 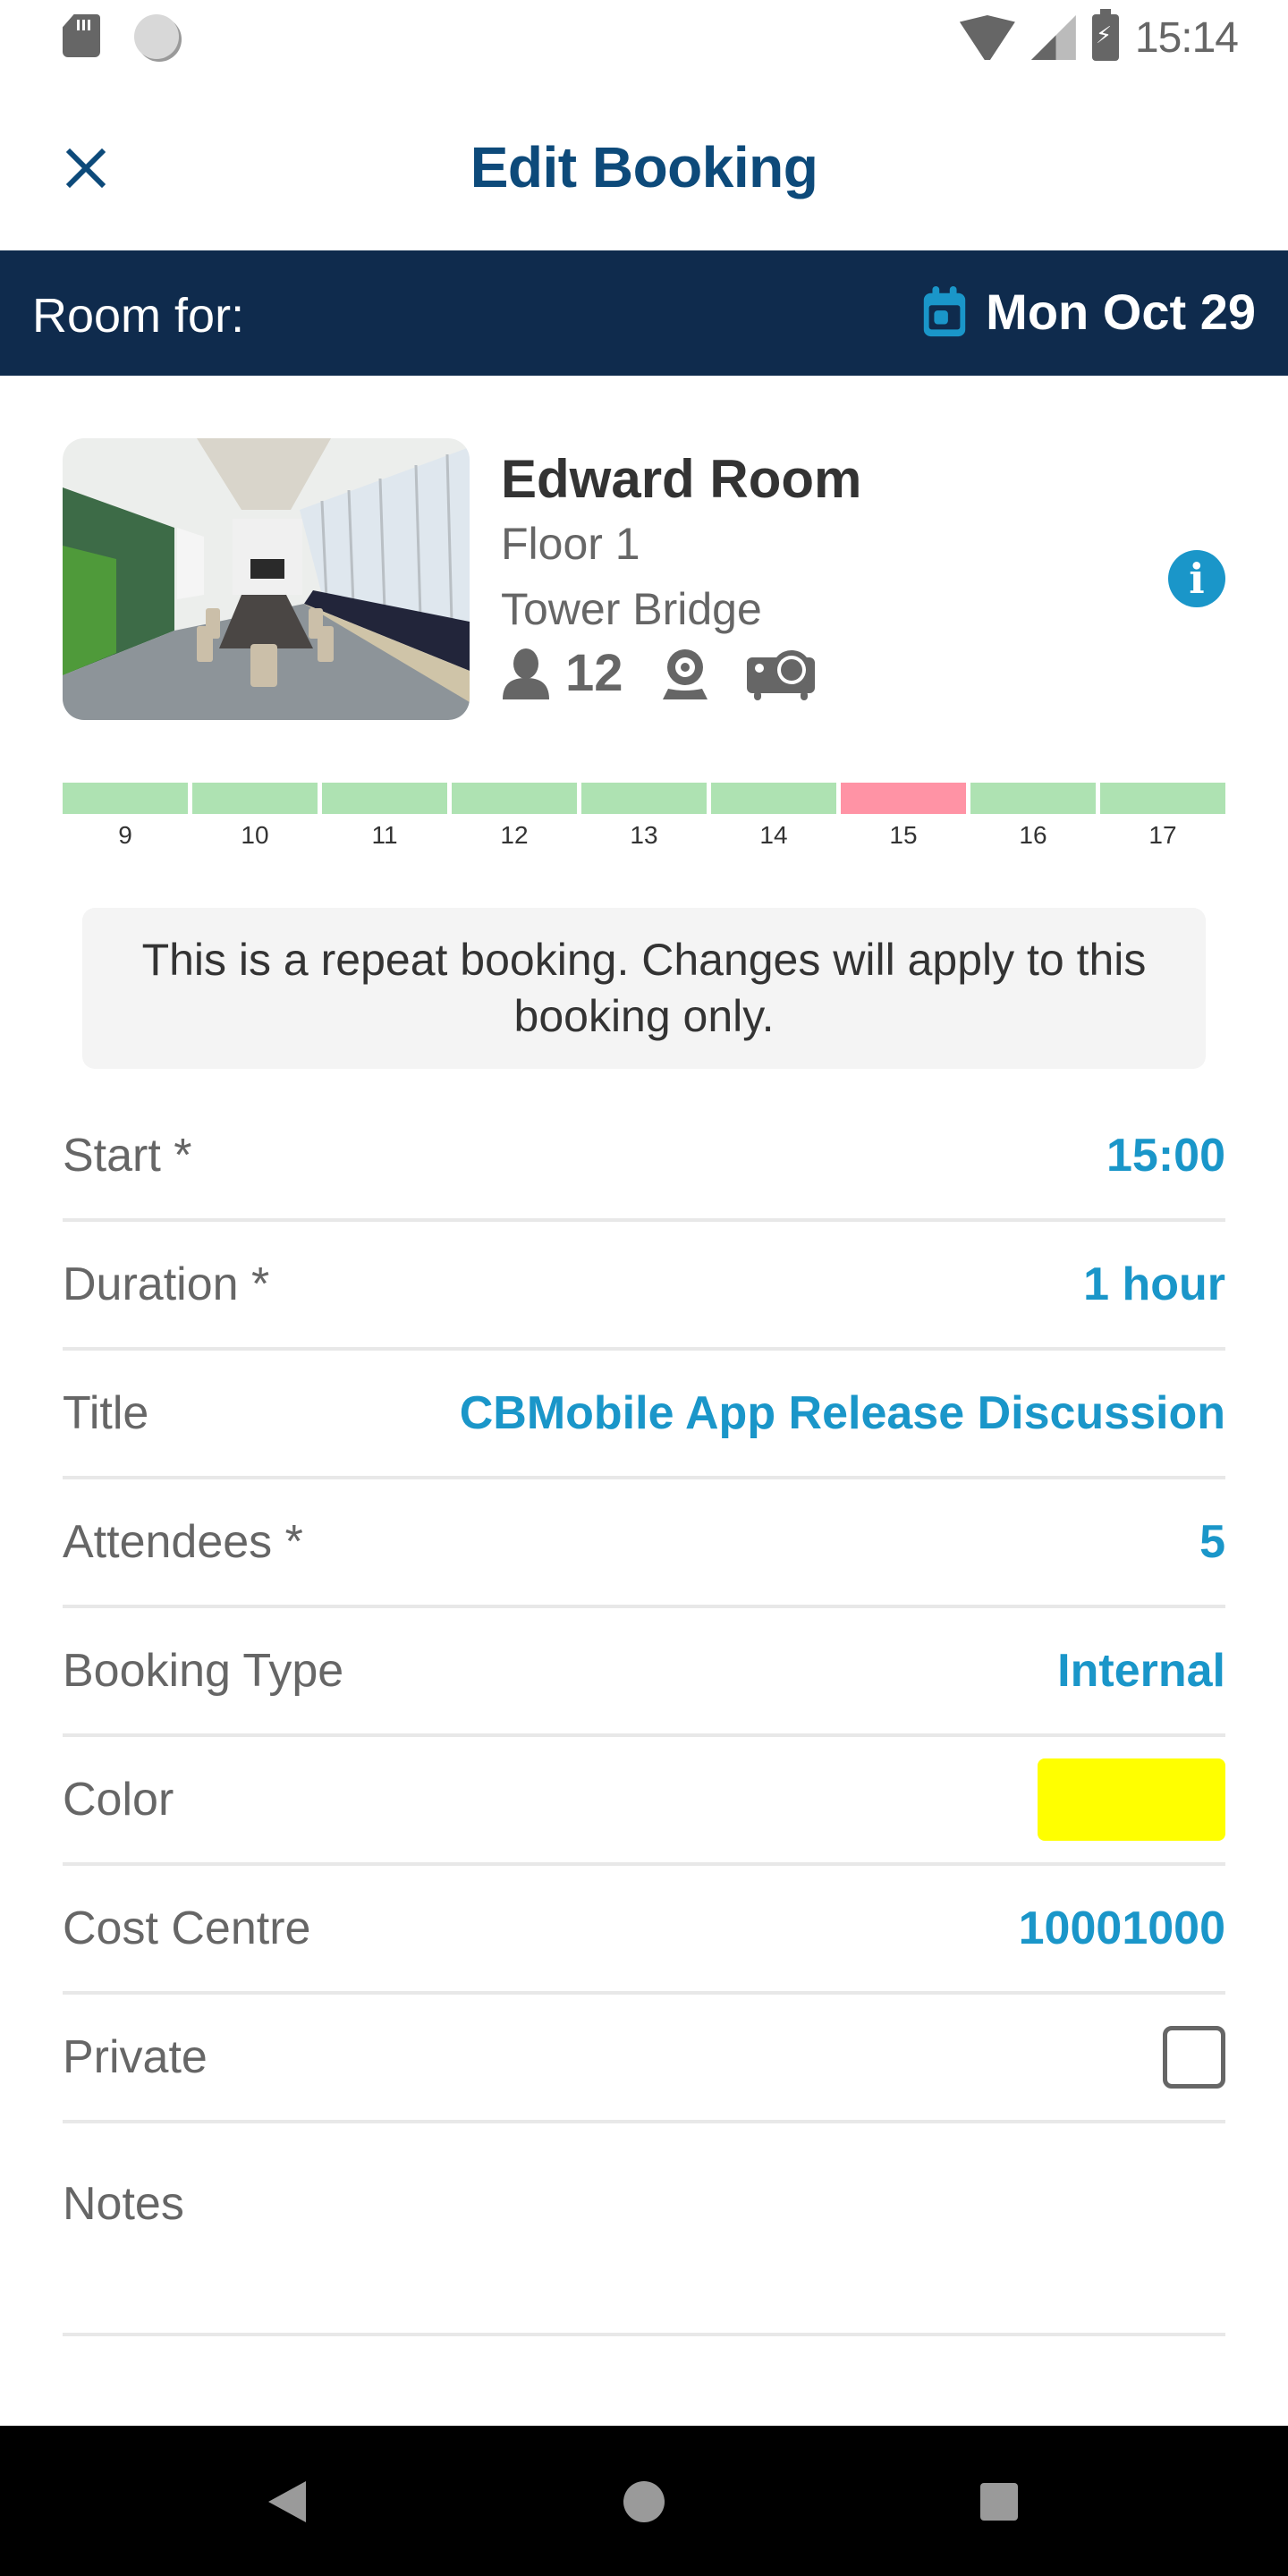 I want to click on start-label: Start *, so click(x=127, y=1156).